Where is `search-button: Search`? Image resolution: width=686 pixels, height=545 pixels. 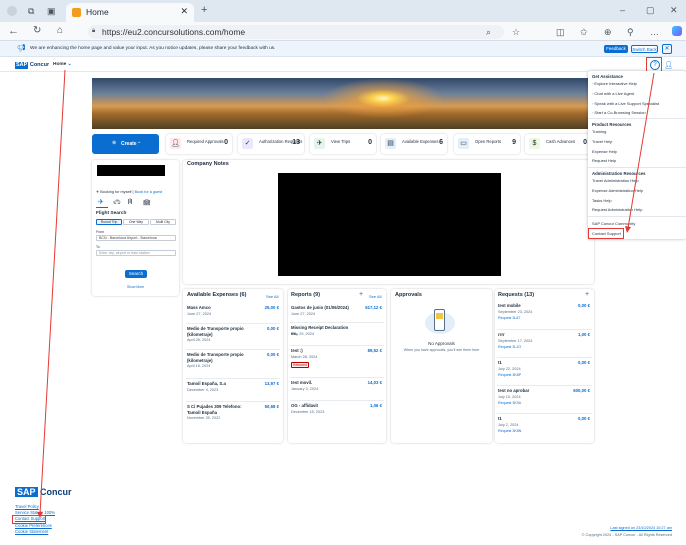 search-button: Search is located at coordinates (136, 274).